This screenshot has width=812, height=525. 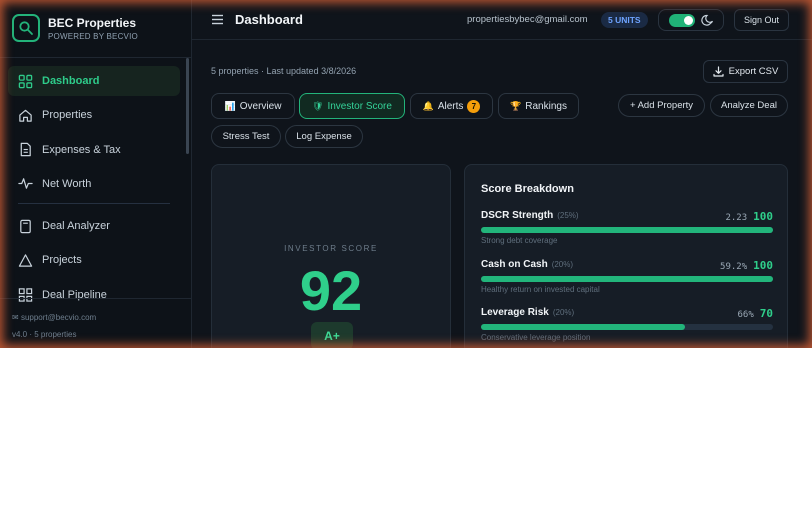 I want to click on score-breakdown-title: Score Breakdown, so click(x=527, y=189).